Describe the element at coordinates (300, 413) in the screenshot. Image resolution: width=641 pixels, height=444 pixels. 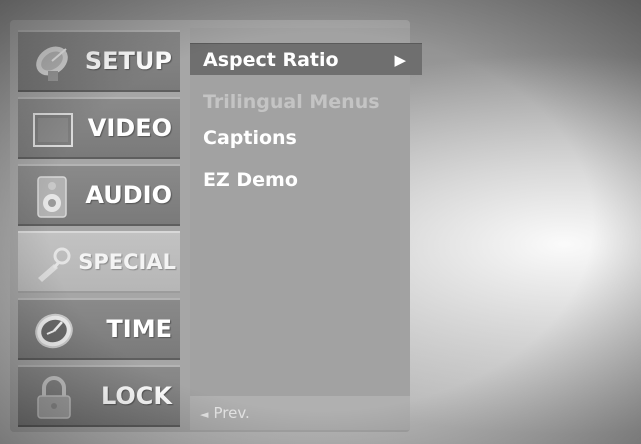
I see `prev-button: ◄ Prev.` at that location.